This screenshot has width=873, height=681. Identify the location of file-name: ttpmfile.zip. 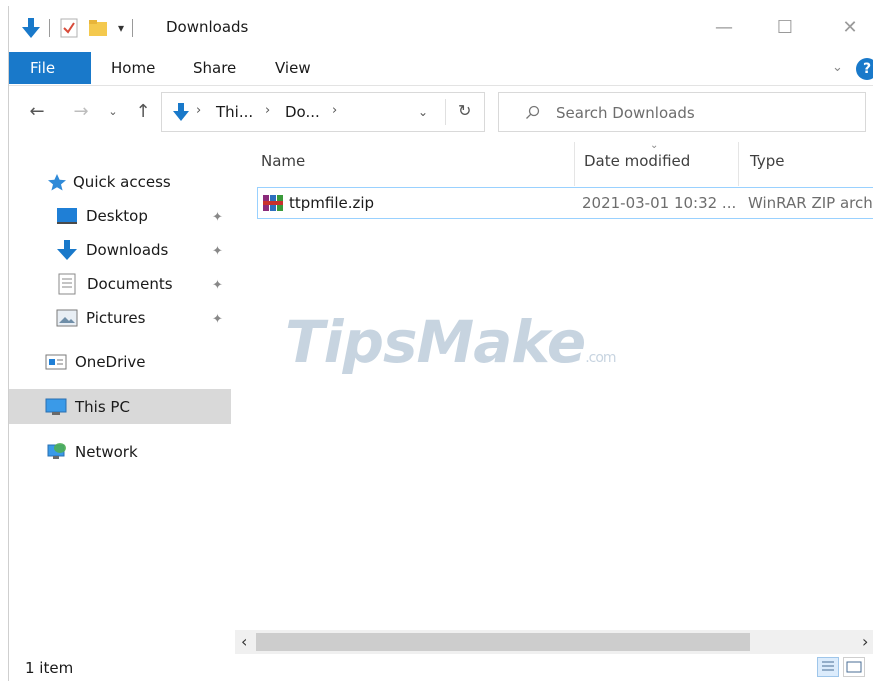
(331, 203).